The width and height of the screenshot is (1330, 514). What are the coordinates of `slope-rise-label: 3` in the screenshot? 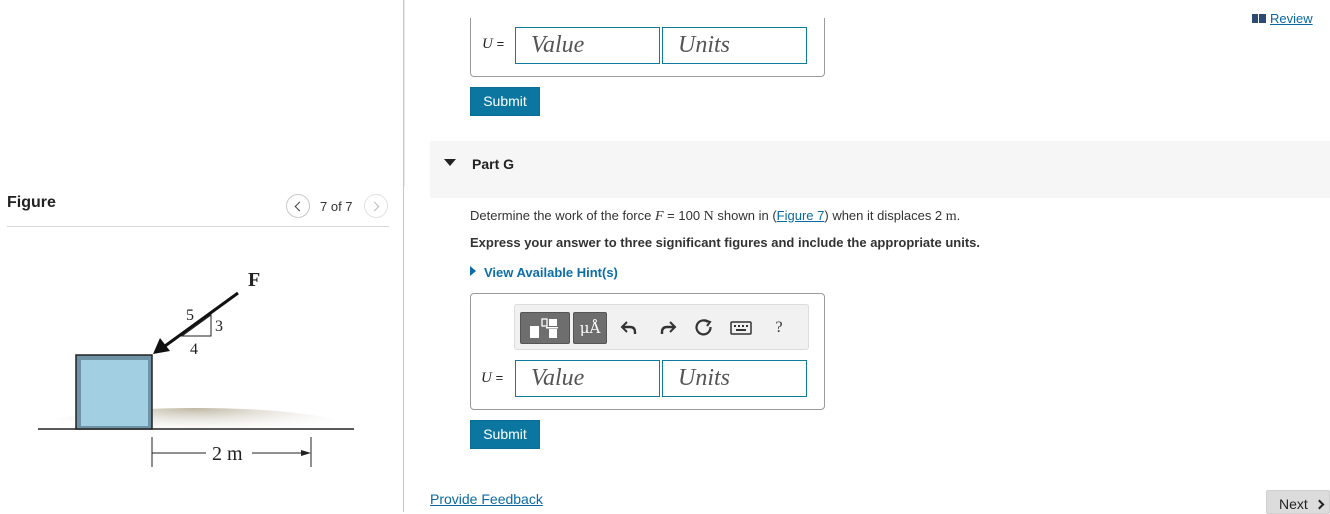 It's located at (219, 326).